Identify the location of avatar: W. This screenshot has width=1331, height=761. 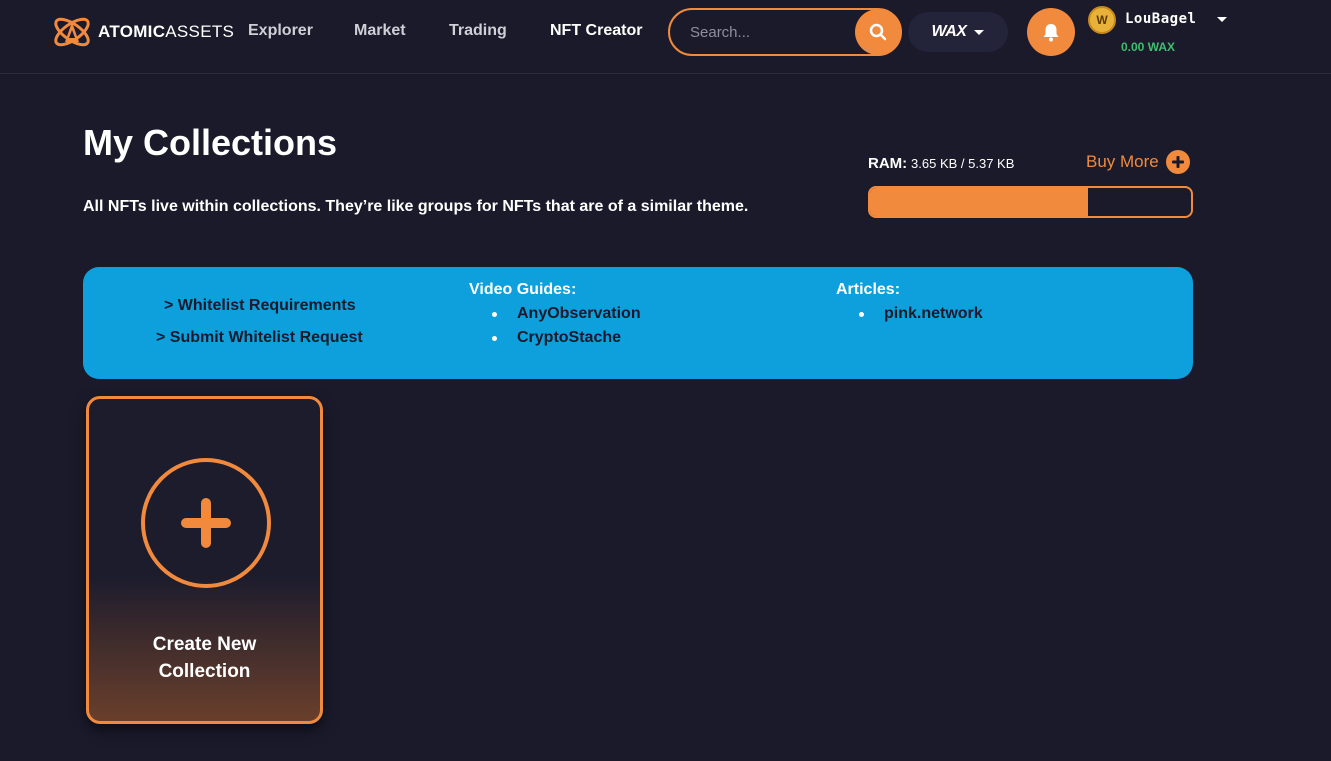
(1102, 20).